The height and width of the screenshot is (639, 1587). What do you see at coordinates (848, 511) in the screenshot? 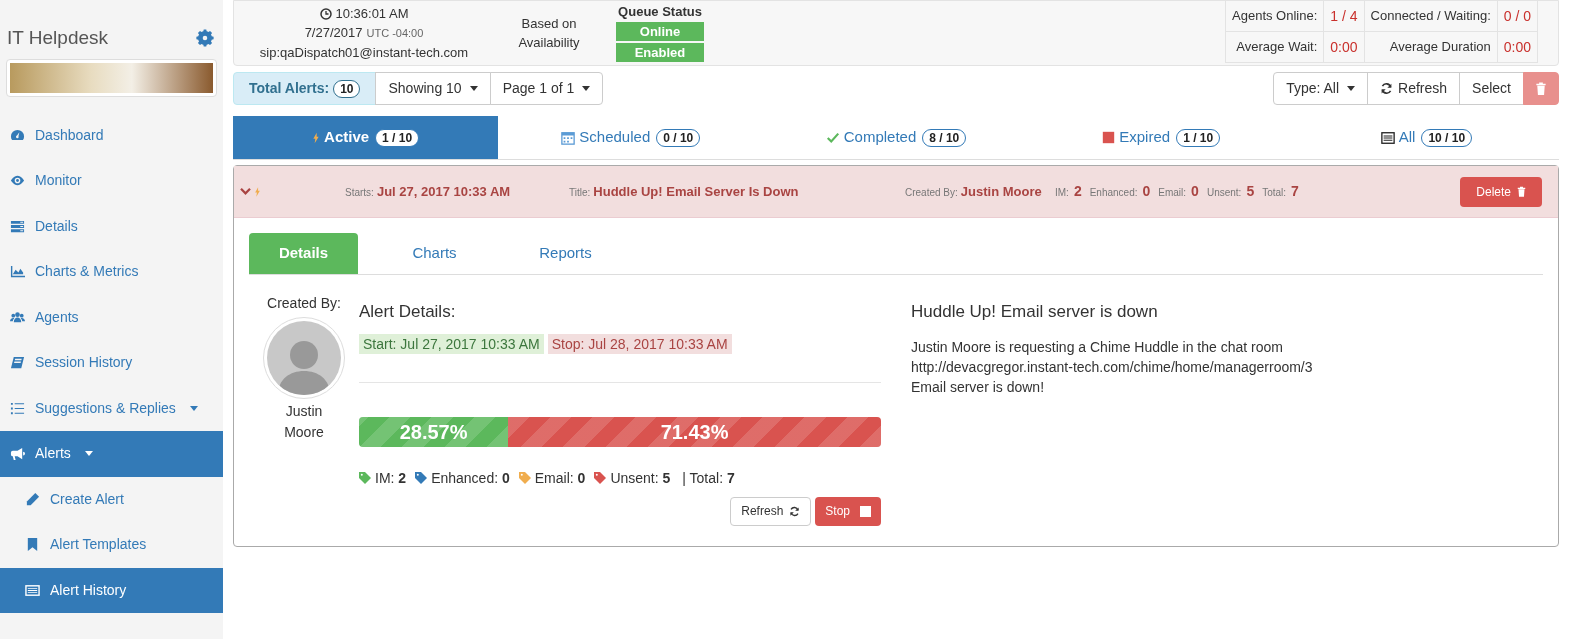
I see `stop-button: Stop` at bounding box center [848, 511].